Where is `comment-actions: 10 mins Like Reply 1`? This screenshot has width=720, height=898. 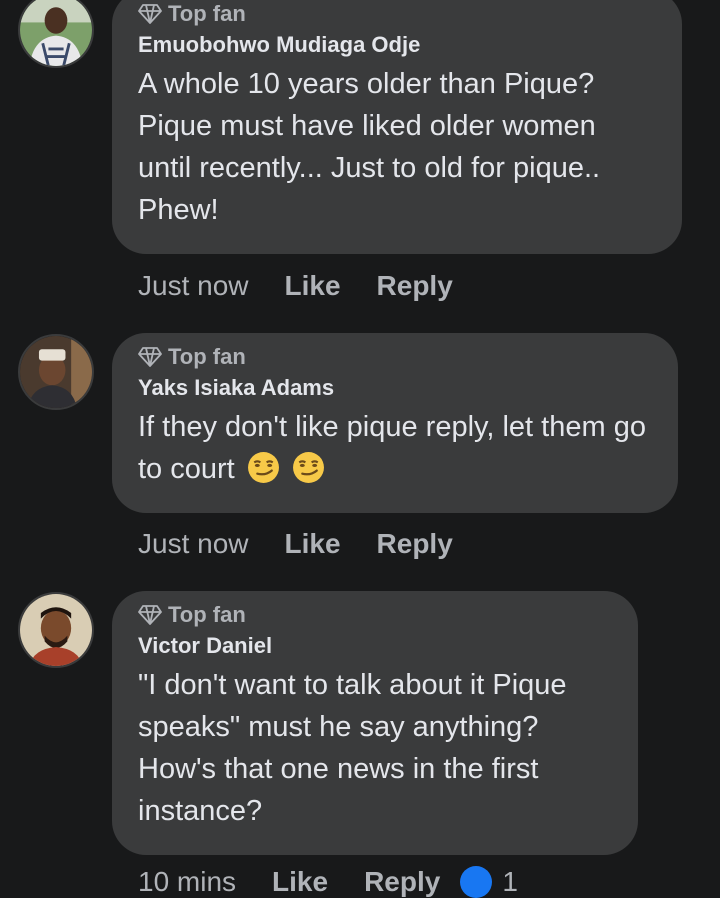
comment-actions: 10 mins Like Reply 1 is located at coordinates (328, 882).